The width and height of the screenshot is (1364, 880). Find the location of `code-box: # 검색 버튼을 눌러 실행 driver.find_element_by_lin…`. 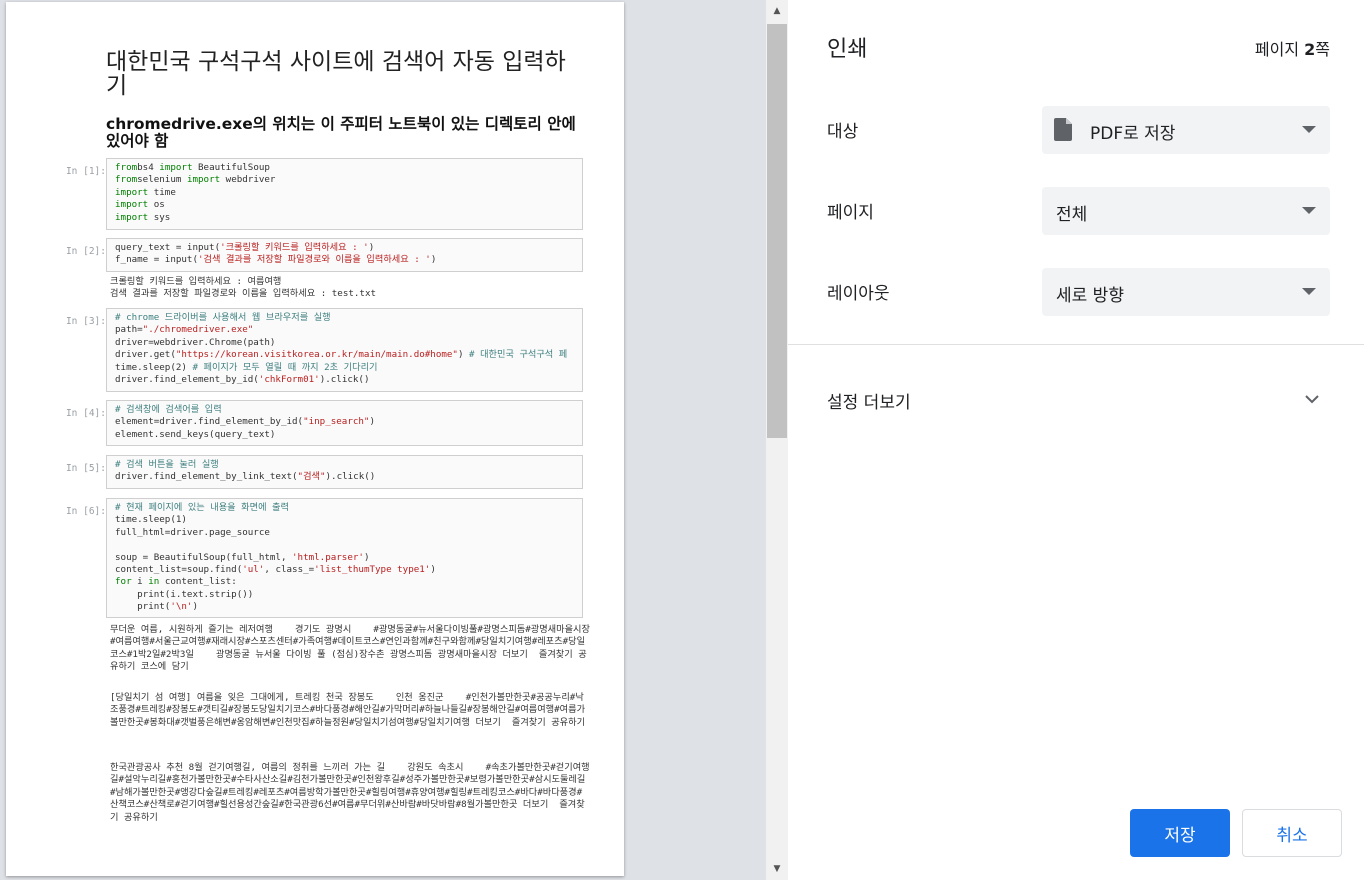

code-box: # 검색 버튼을 눌러 실행 driver.find_element_by_lin… is located at coordinates (344, 472).